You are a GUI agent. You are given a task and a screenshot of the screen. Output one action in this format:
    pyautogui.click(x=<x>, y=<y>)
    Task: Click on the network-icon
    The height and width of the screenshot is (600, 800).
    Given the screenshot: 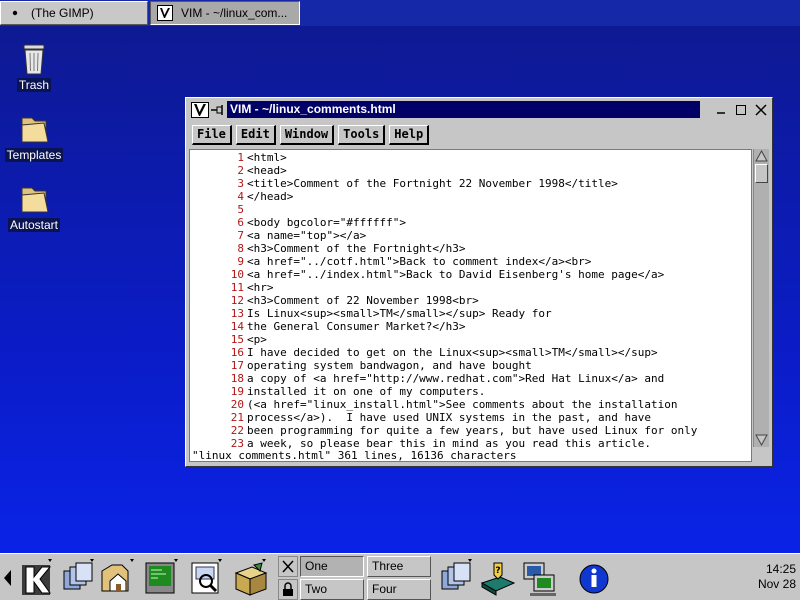 What is the action you would take?
    pyautogui.click(x=539, y=579)
    